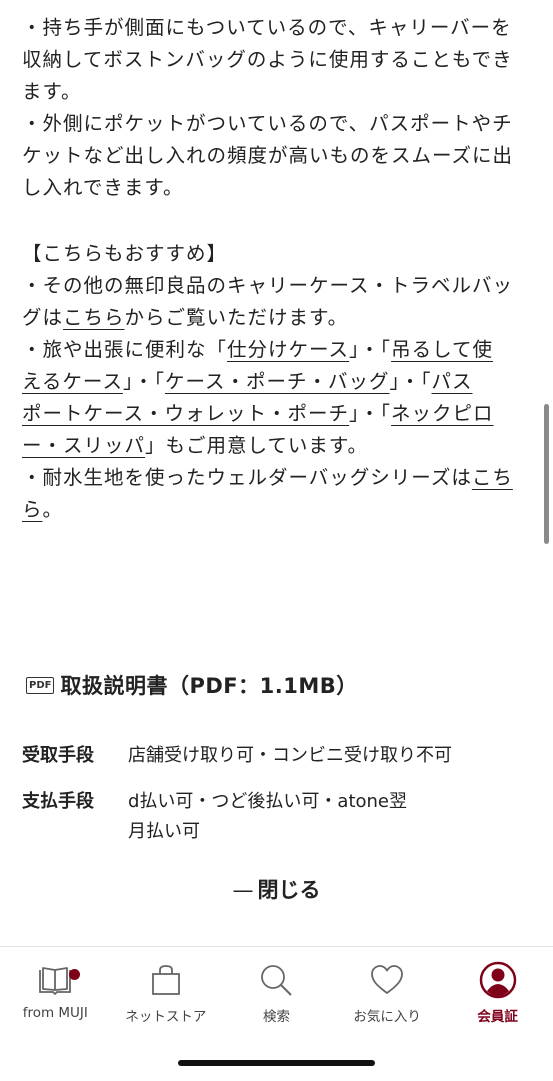 This screenshot has height=1081, width=553. Describe the element at coordinates (546, 474) in the screenshot. I see `scrollbar` at that location.